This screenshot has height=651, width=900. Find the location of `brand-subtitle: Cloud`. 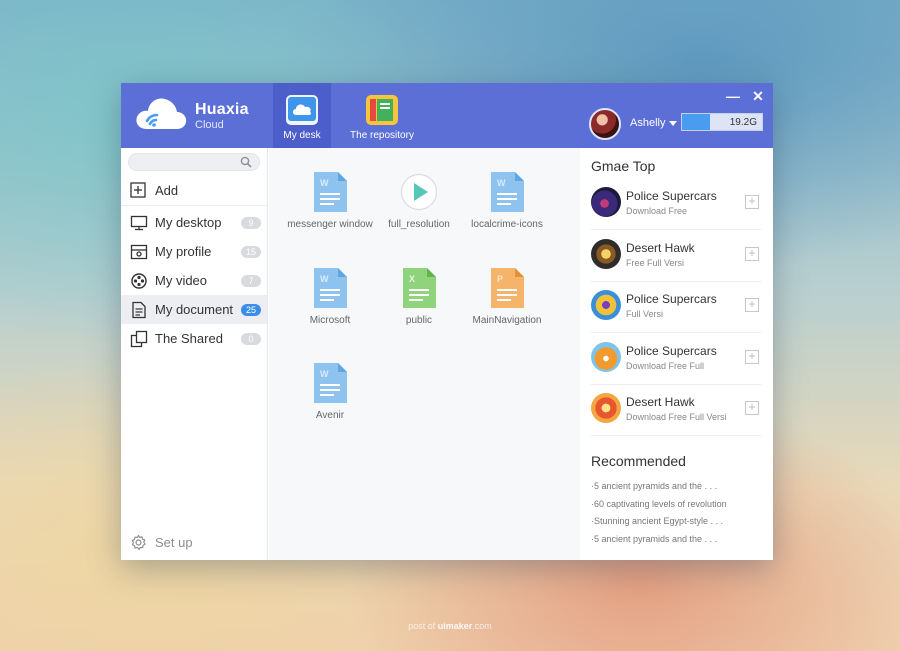

brand-subtitle: Cloud is located at coordinates (209, 125).